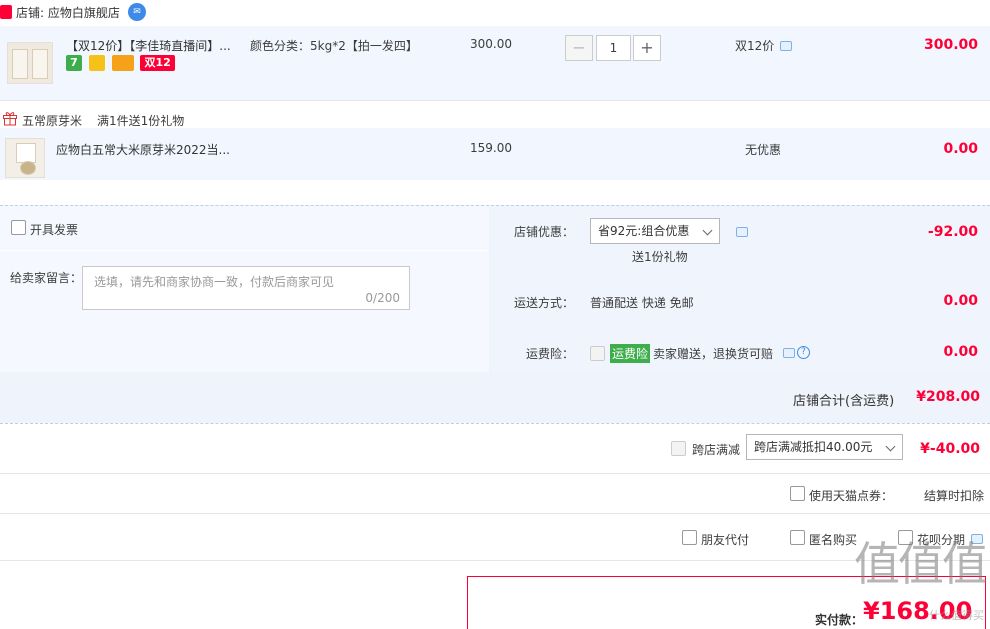 The width and height of the screenshot is (990, 629). Describe the element at coordinates (763, 150) in the screenshot. I see `promo-label: 无优惠` at that location.